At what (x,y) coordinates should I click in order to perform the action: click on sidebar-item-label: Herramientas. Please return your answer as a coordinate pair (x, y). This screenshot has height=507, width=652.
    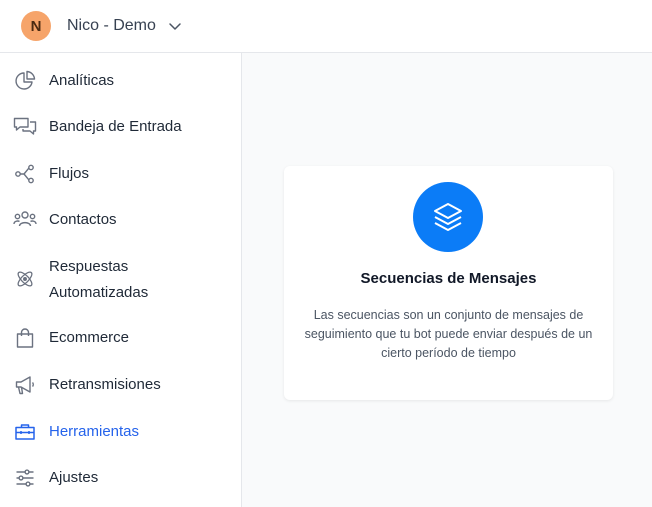
    Looking at the image, I should click on (94, 431).